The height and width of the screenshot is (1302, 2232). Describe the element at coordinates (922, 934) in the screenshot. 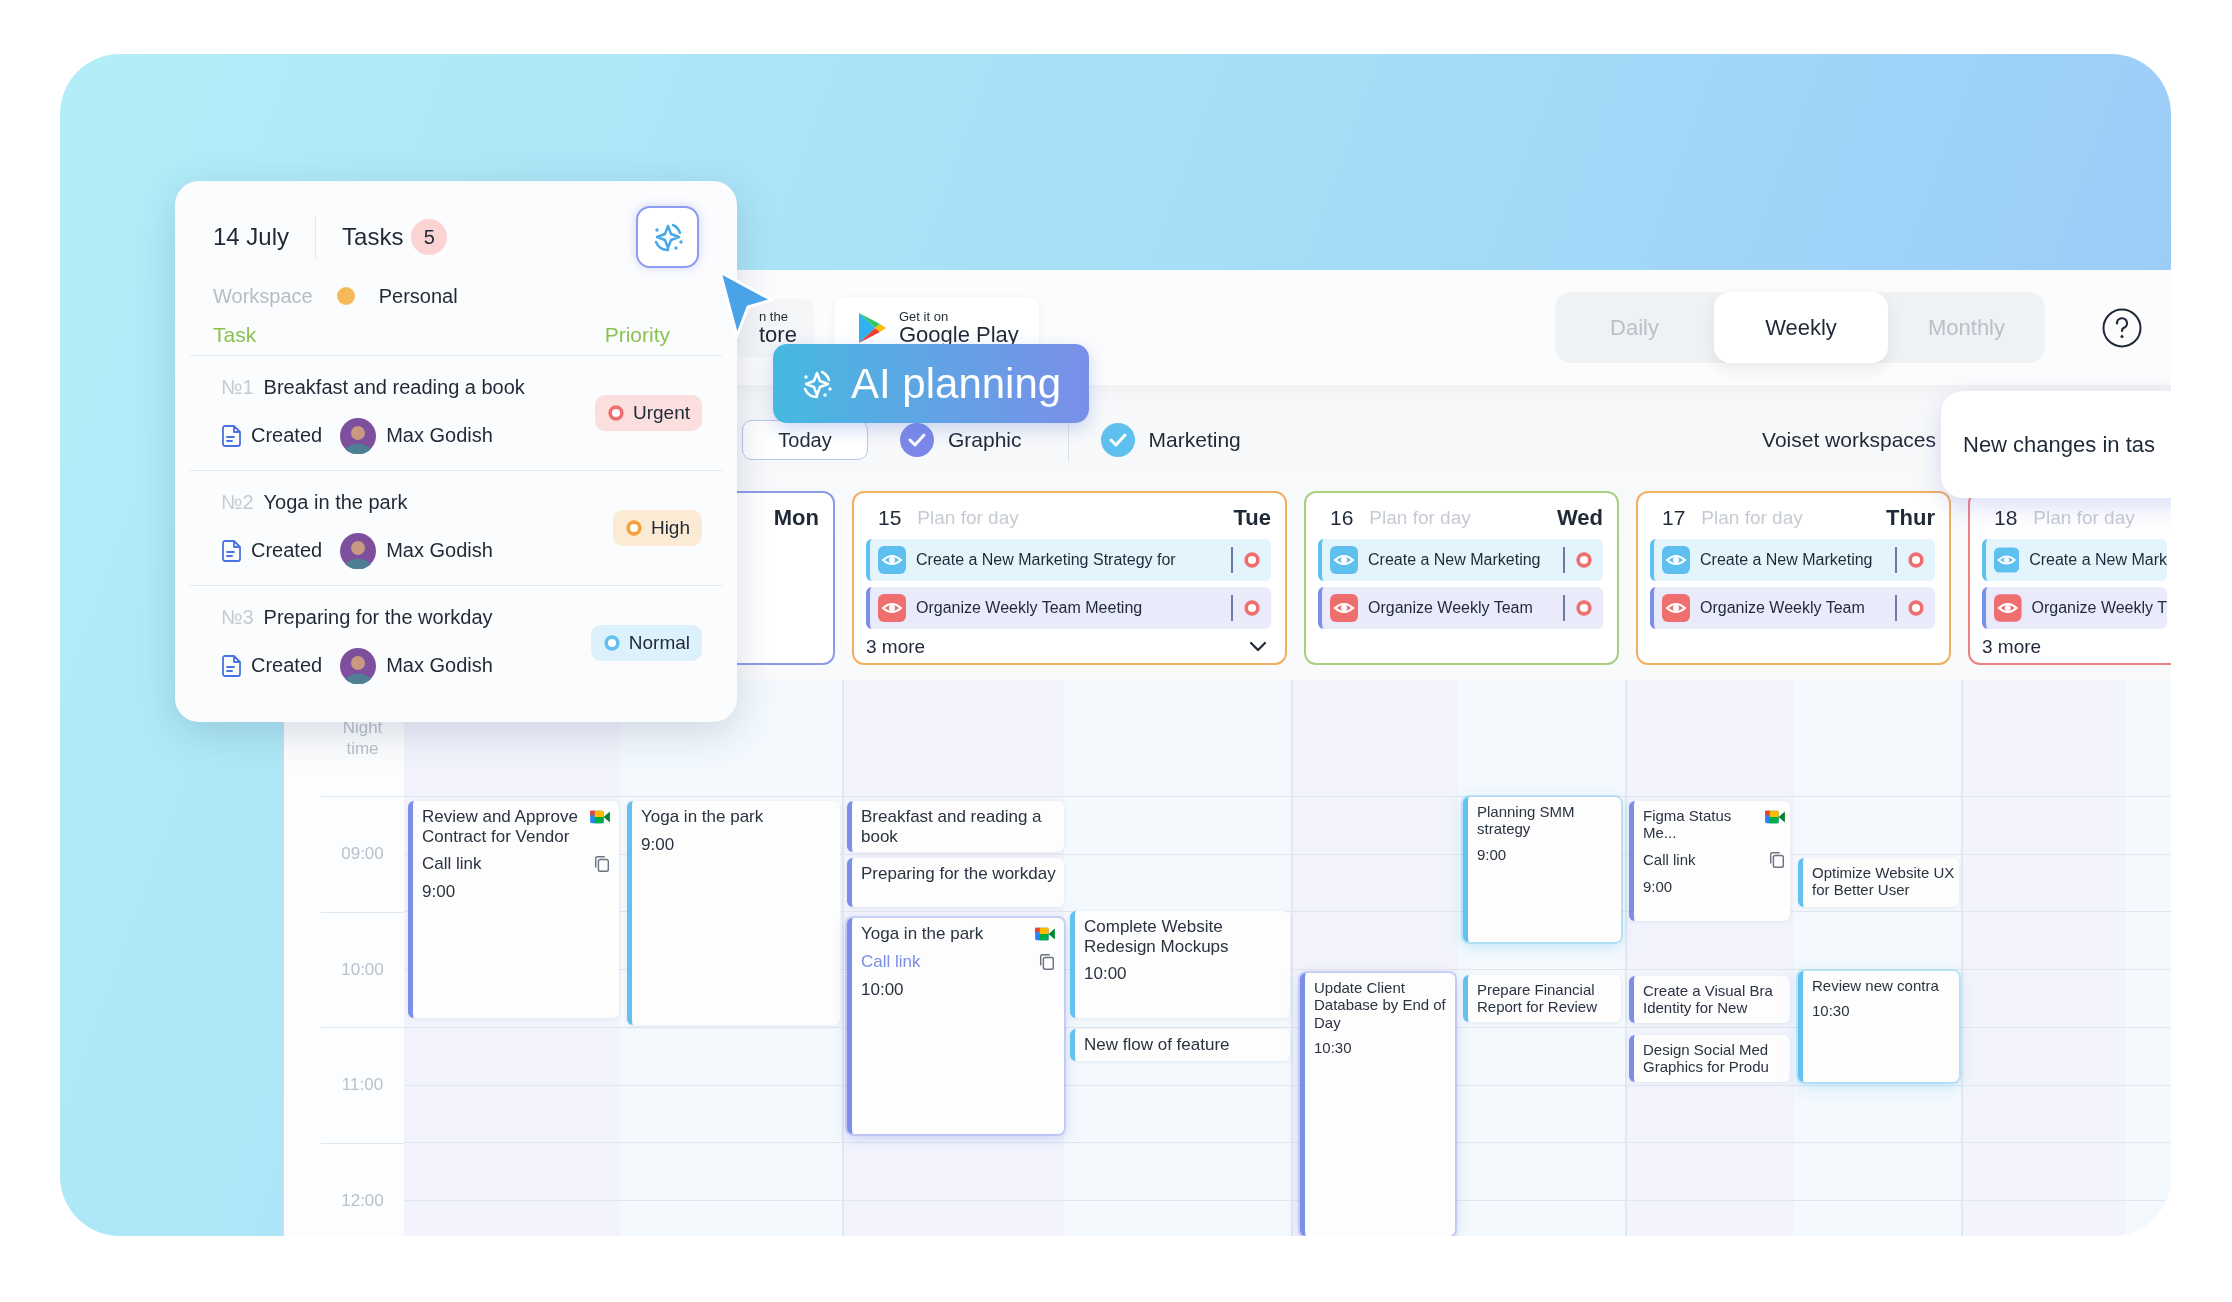

I see `event-title: Yoga in the park` at that location.